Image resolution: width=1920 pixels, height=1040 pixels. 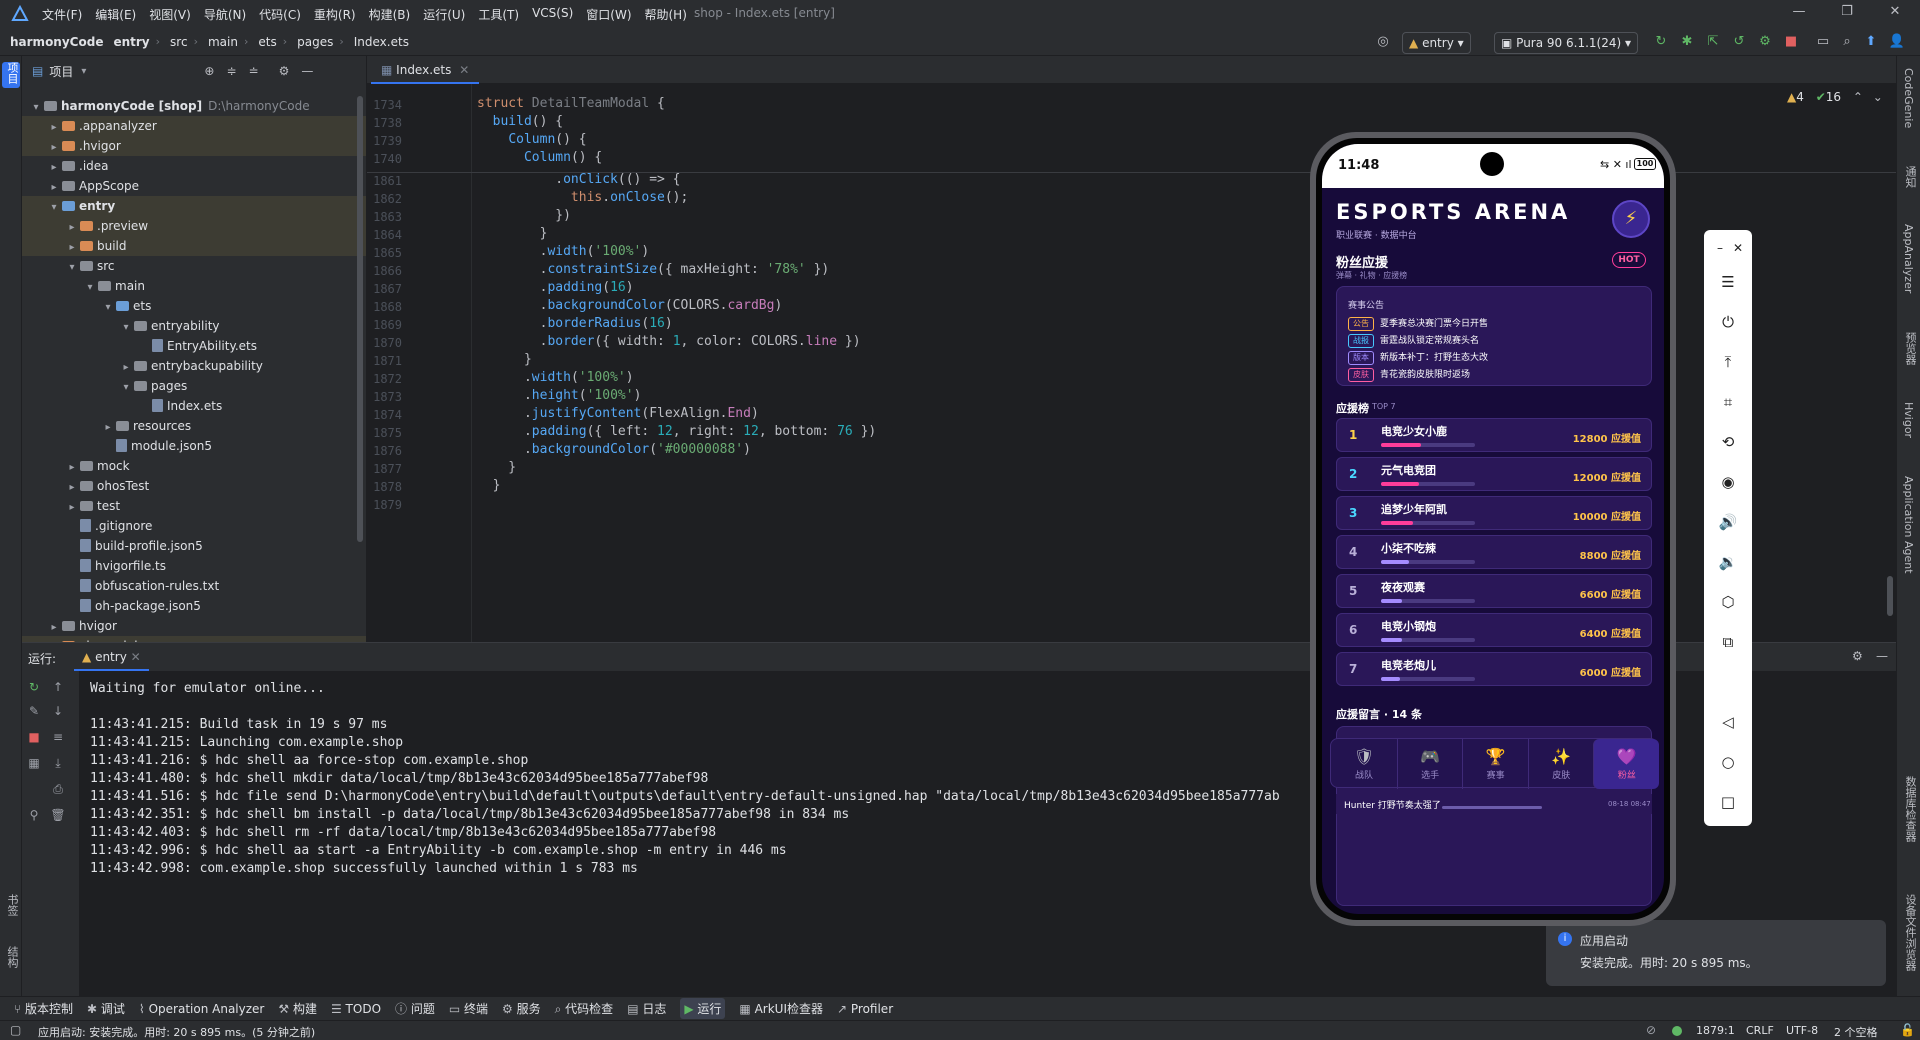 I want to click on bottom-tool-11: ▦ ArkUI检查器, so click(x=781, y=1008).